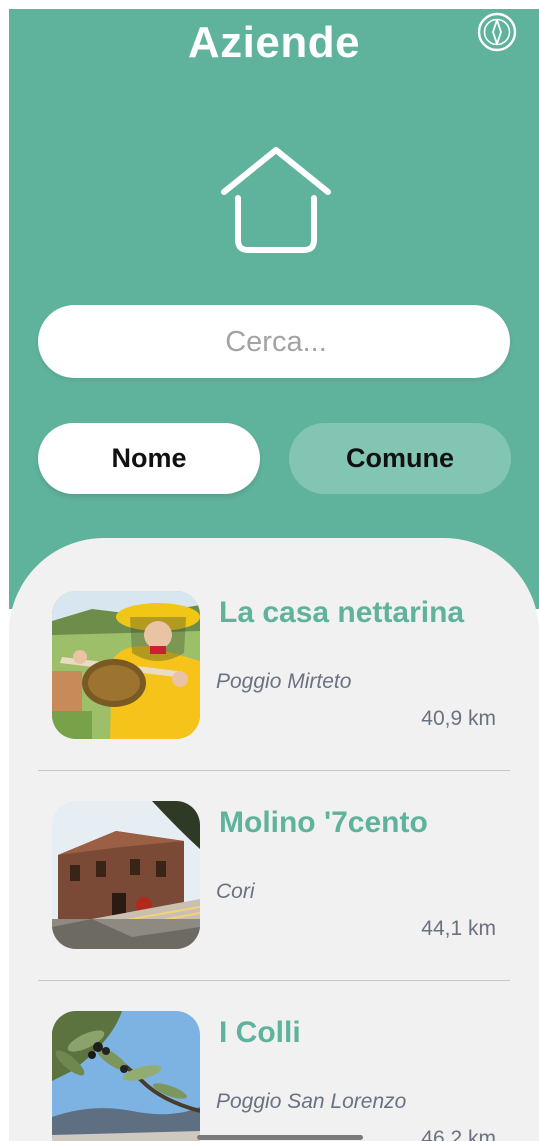 The height and width of the screenshot is (1141, 539). I want to click on company-distance: 44,1 km, so click(458, 928).